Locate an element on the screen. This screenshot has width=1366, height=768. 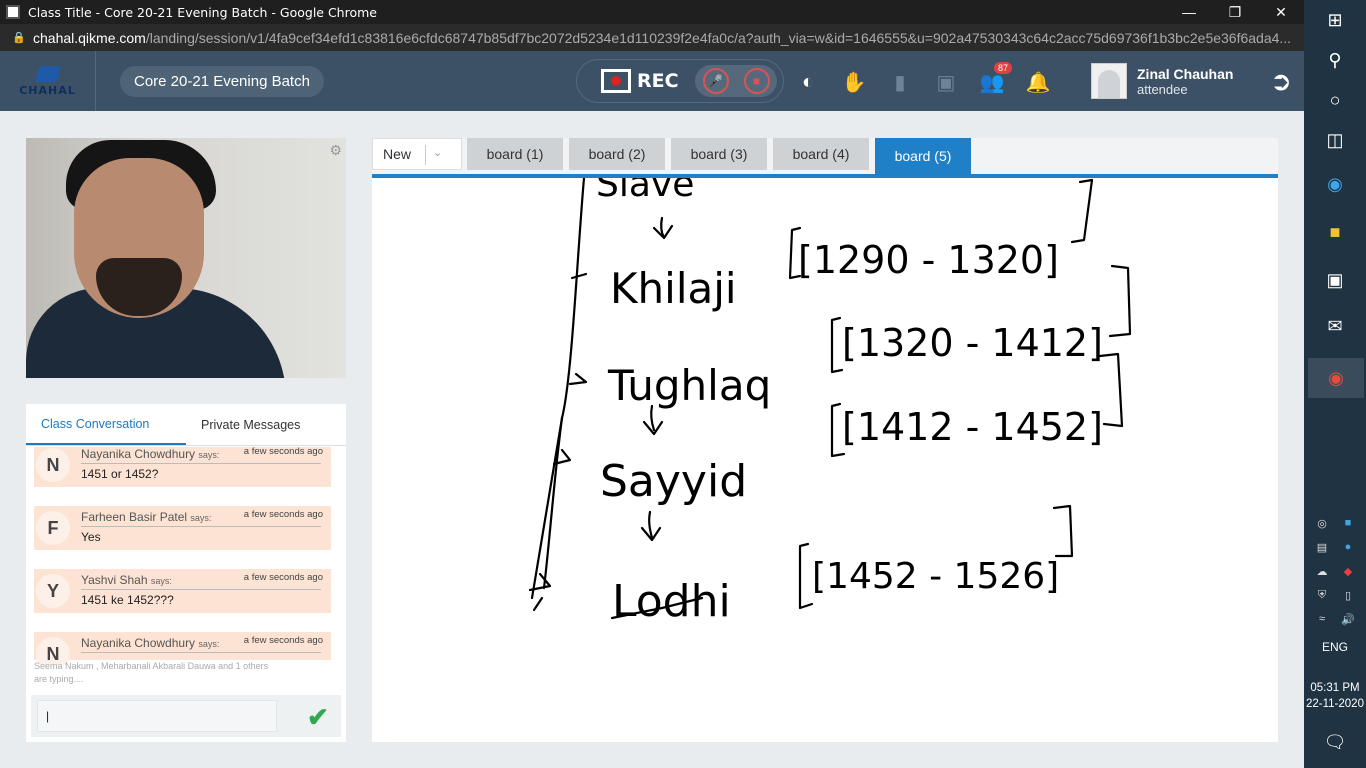
message-text: 1451 ke 1452??? is located at coordinates (127, 600).